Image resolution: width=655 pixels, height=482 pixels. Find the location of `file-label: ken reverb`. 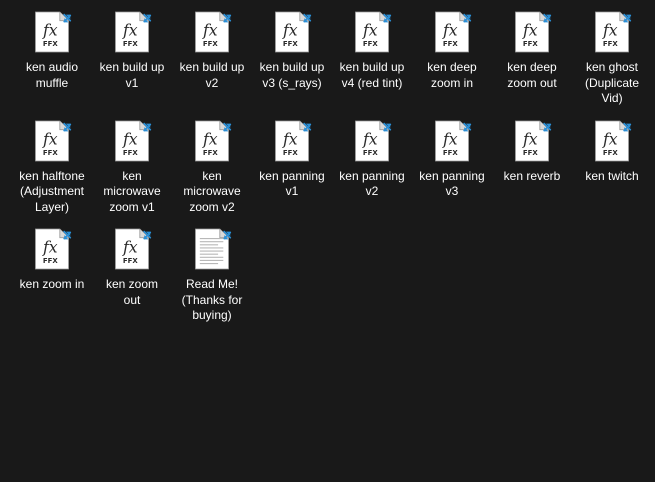

file-label: ken reverb is located at coordinates (532, 175).